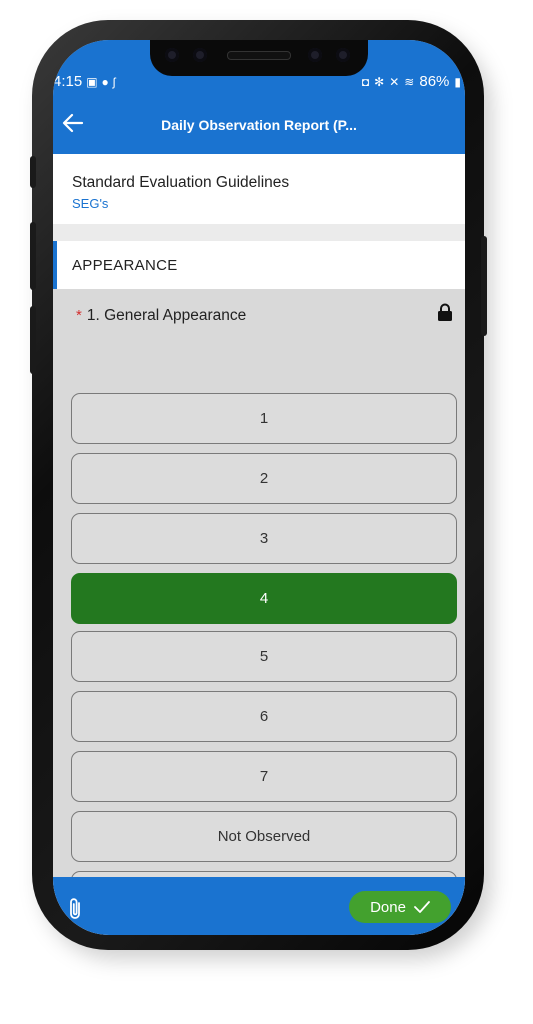 The height and width of the screenshot is (1024, 533). What do you see at coordinates (114, 81) in the screenshot?
I see `sync-icon: ʃ` at bounding box center [114, 81].